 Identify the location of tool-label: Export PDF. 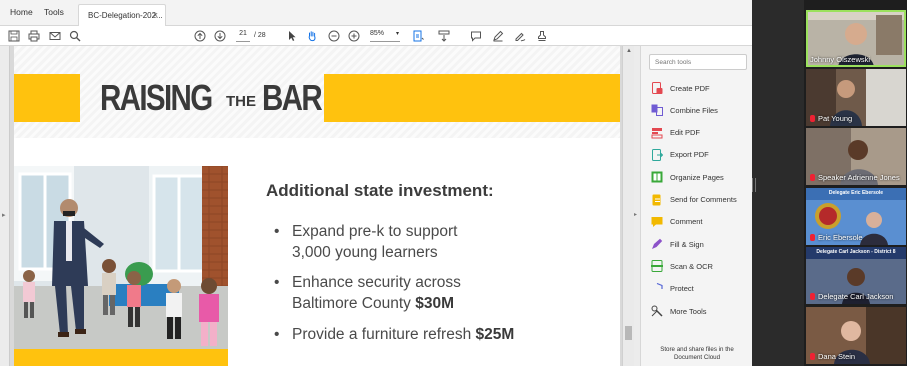
(689, 155).